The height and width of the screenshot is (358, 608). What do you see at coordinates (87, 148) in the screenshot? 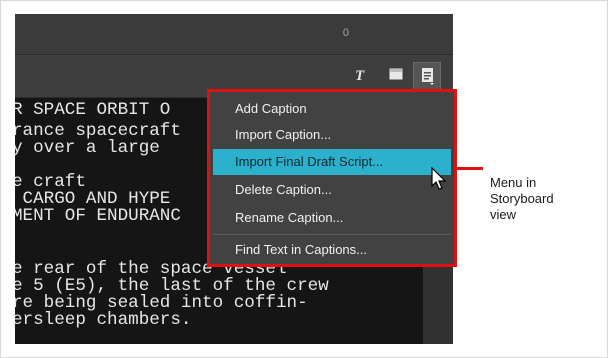
I see `script-line: y over a large` at bounding box center [87, 148].